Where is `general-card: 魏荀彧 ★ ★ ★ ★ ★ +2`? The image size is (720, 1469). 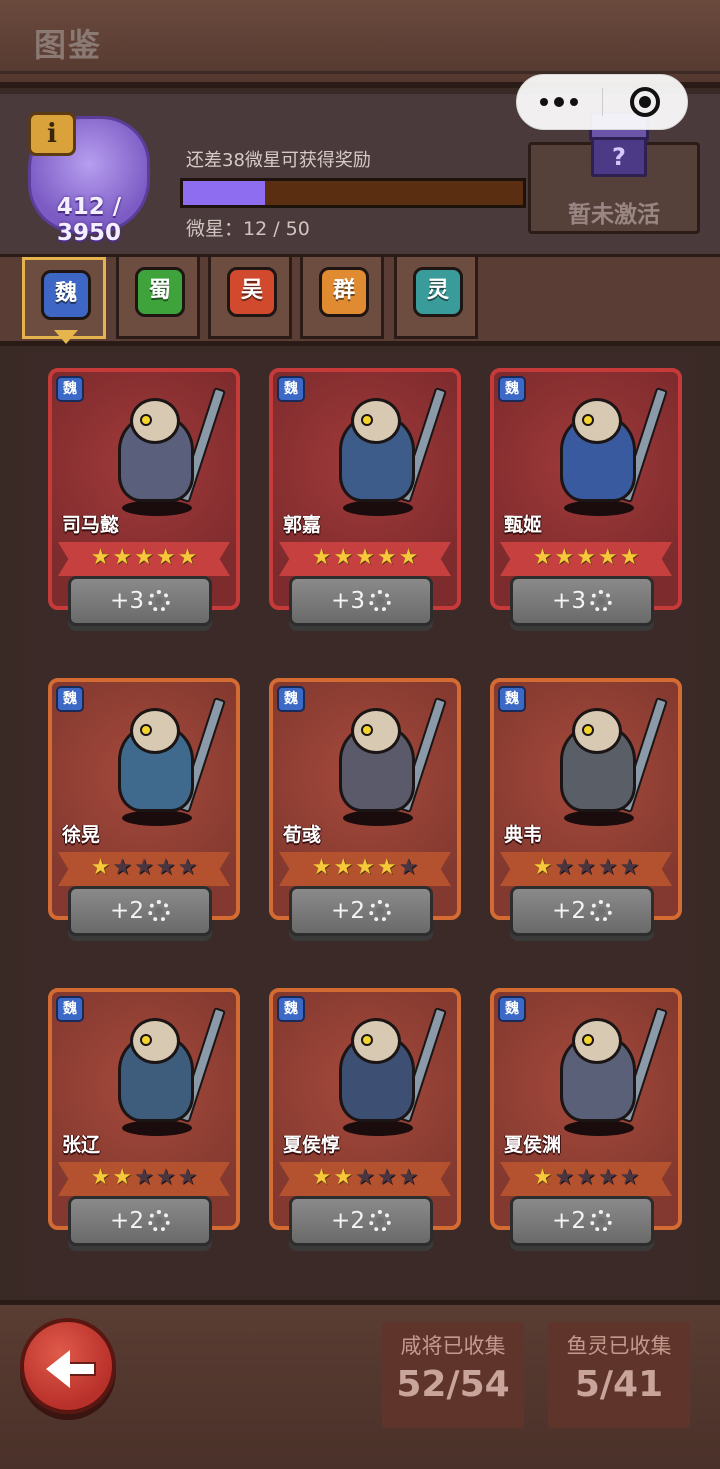
general-card: 魏荀彧 ★ ★ ★ ★ ★ +2 is located at coordinates (365, 813).